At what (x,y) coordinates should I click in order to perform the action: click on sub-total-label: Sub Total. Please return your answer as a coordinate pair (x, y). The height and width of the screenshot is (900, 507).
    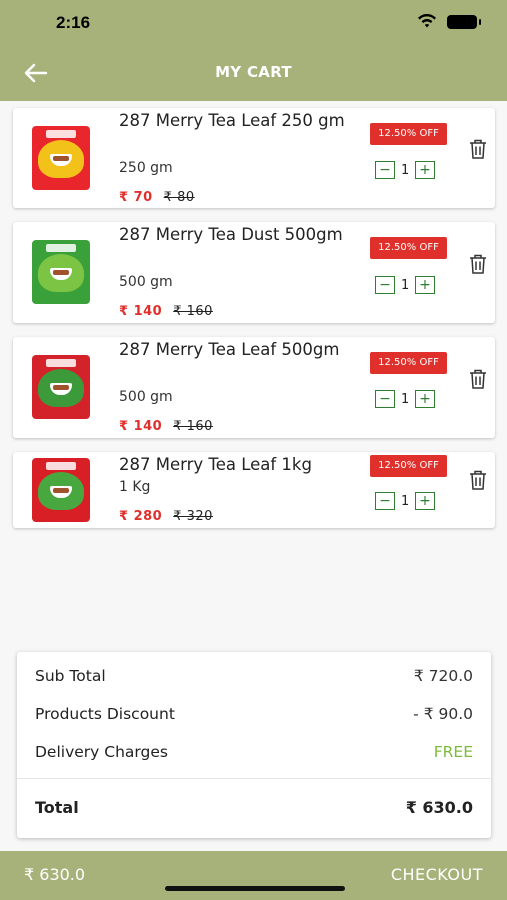
    Looking at the image, I should click on (70, 676).